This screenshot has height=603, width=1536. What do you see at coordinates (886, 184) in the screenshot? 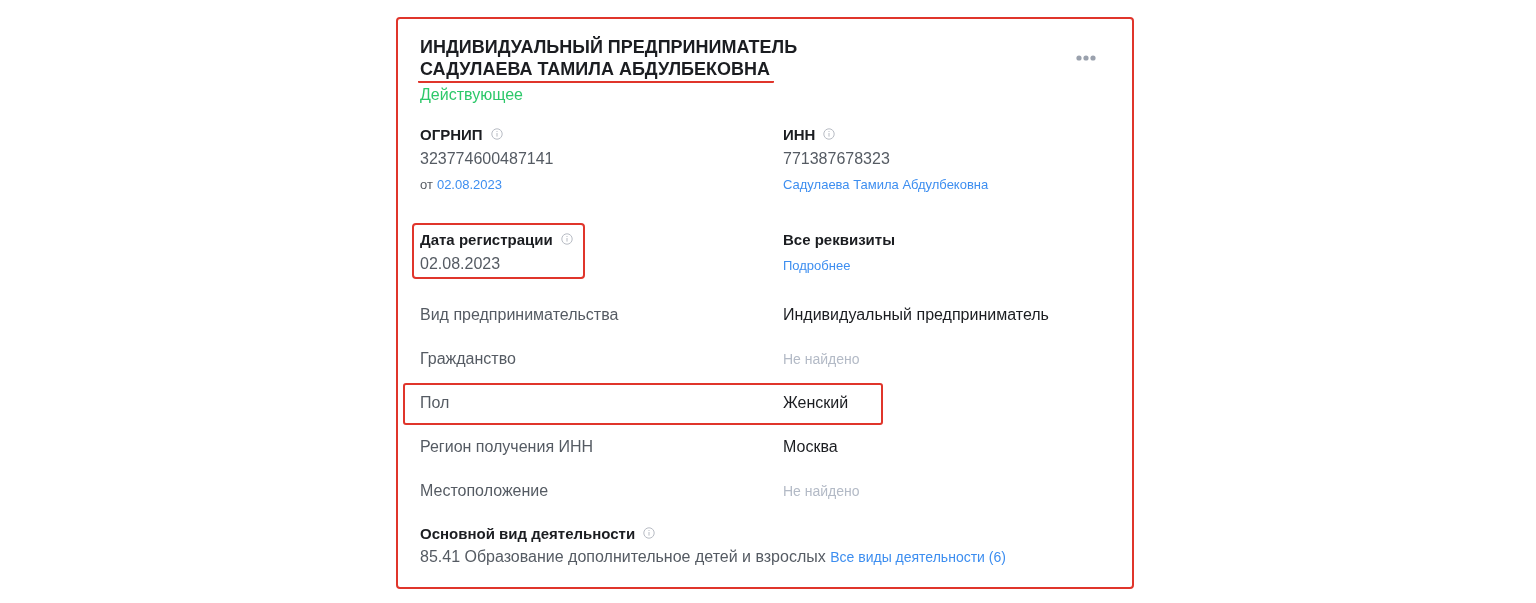
I see `link: Садулаева Тамила Абдулбековна` at bounding box center [886, 184].